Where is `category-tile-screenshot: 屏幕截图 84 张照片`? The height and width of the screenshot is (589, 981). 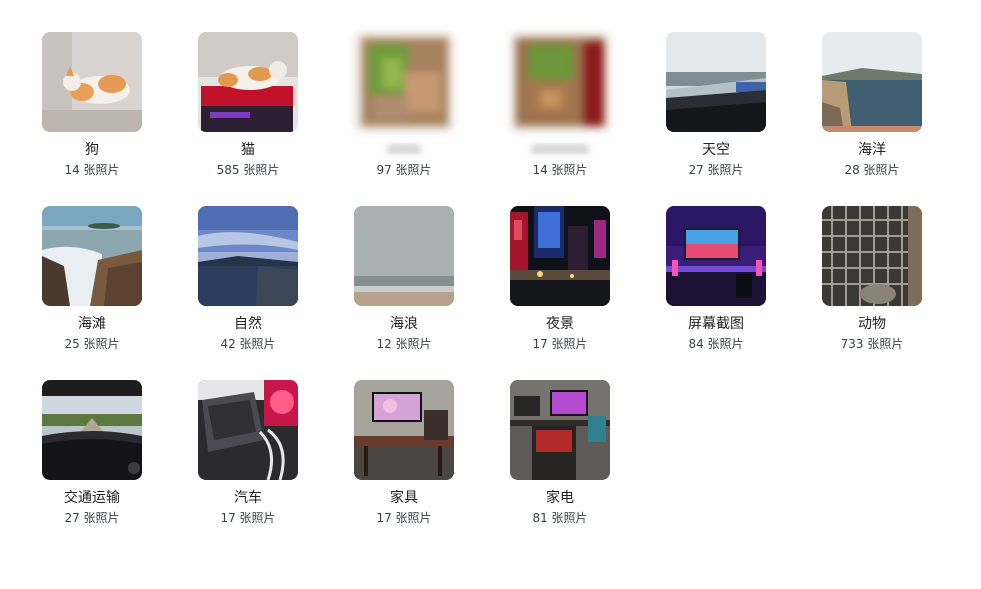 category-tile-screenshot: 屏幕截图 84 张照片 is located at coordinates (716, 288).